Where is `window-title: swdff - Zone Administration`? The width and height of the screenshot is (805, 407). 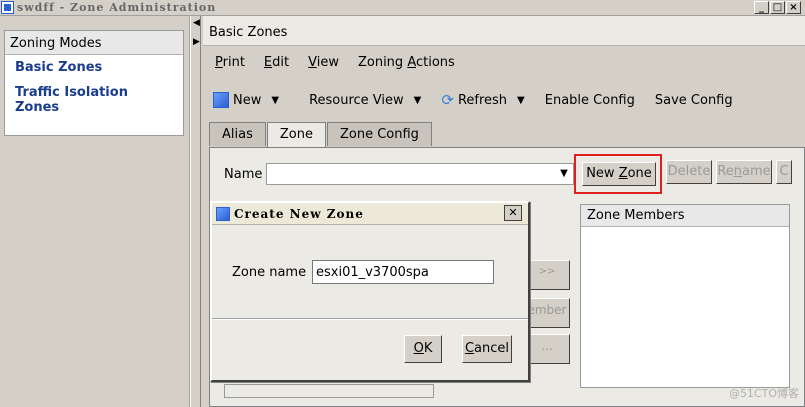 window-title: swdff - Zone Administration is located at coordinates (117, 7).